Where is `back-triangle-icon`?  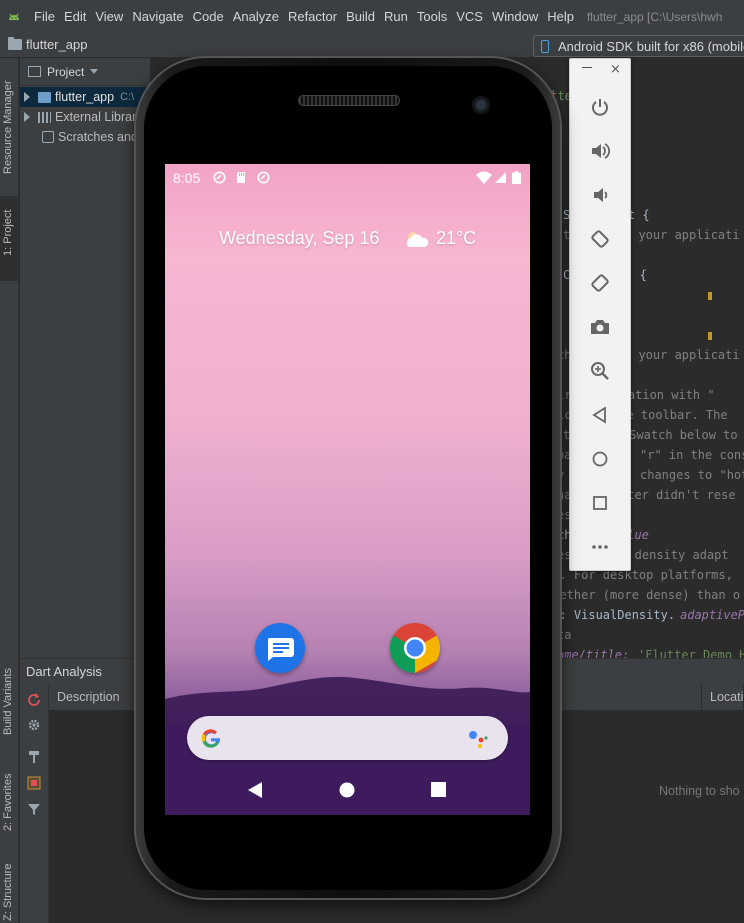
back-triangle-icon is located at coordinates (599, 415).